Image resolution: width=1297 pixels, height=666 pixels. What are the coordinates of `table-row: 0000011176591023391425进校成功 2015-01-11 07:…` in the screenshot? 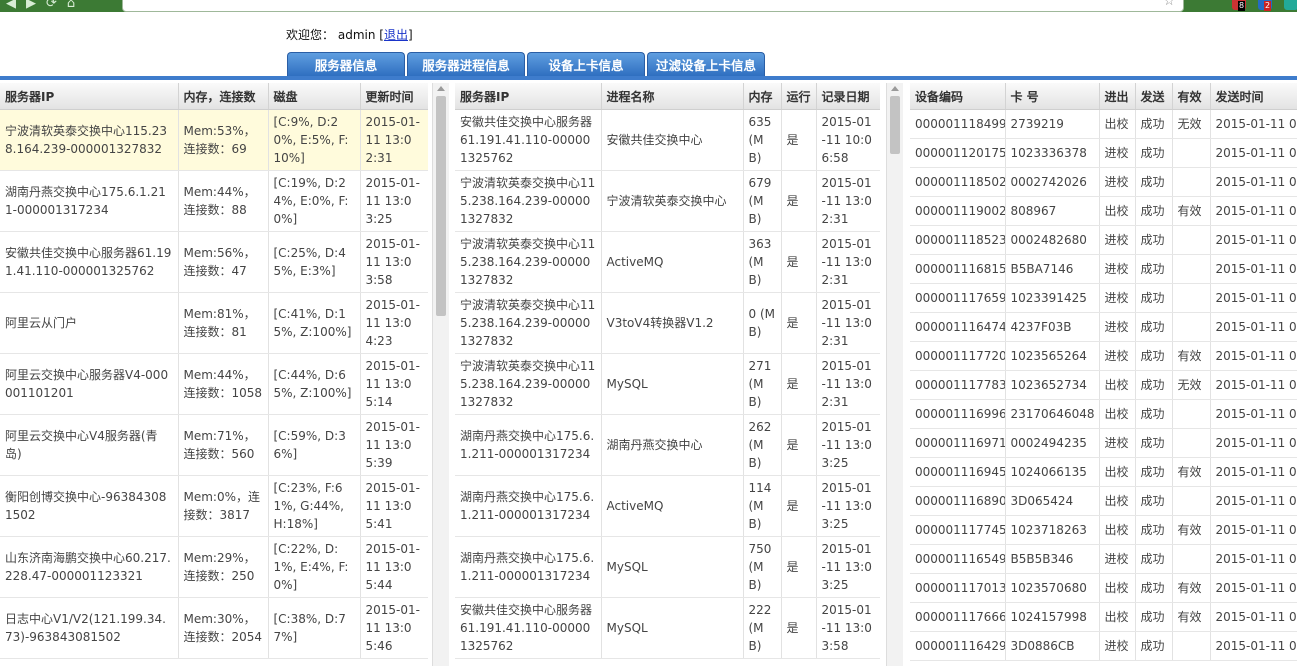 It's located at (1103, 298).